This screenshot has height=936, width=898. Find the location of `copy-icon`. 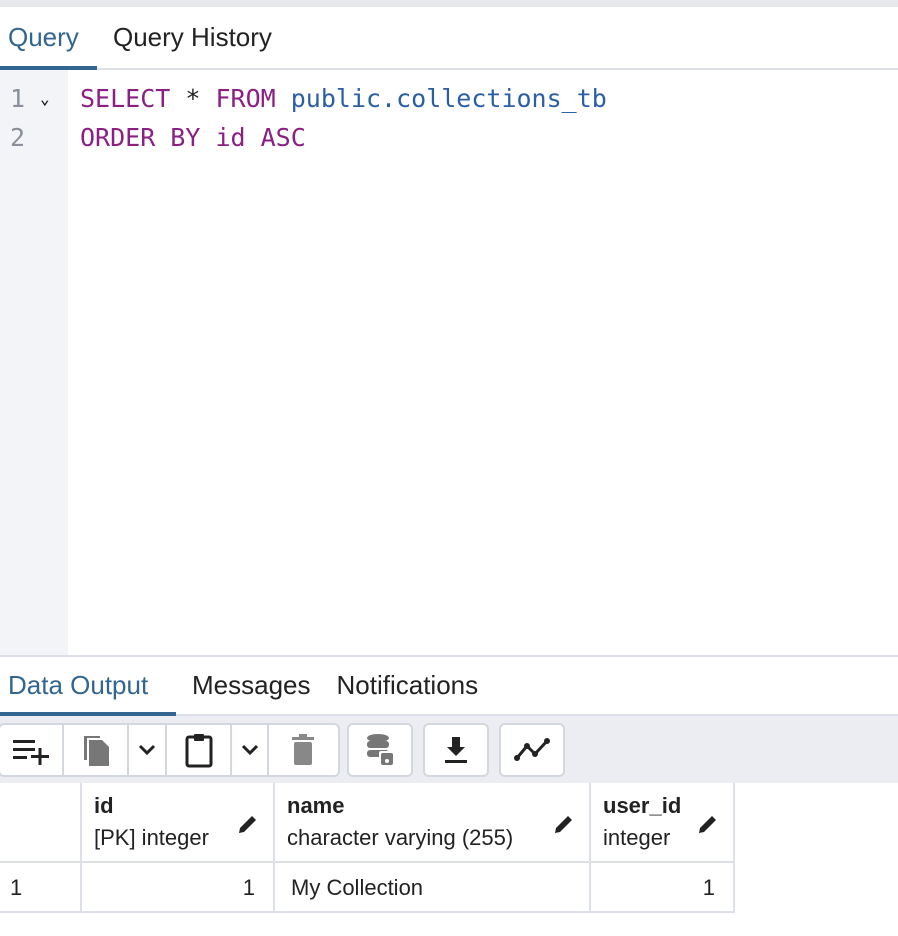

copy-icon is located at coordinates (96, 751).